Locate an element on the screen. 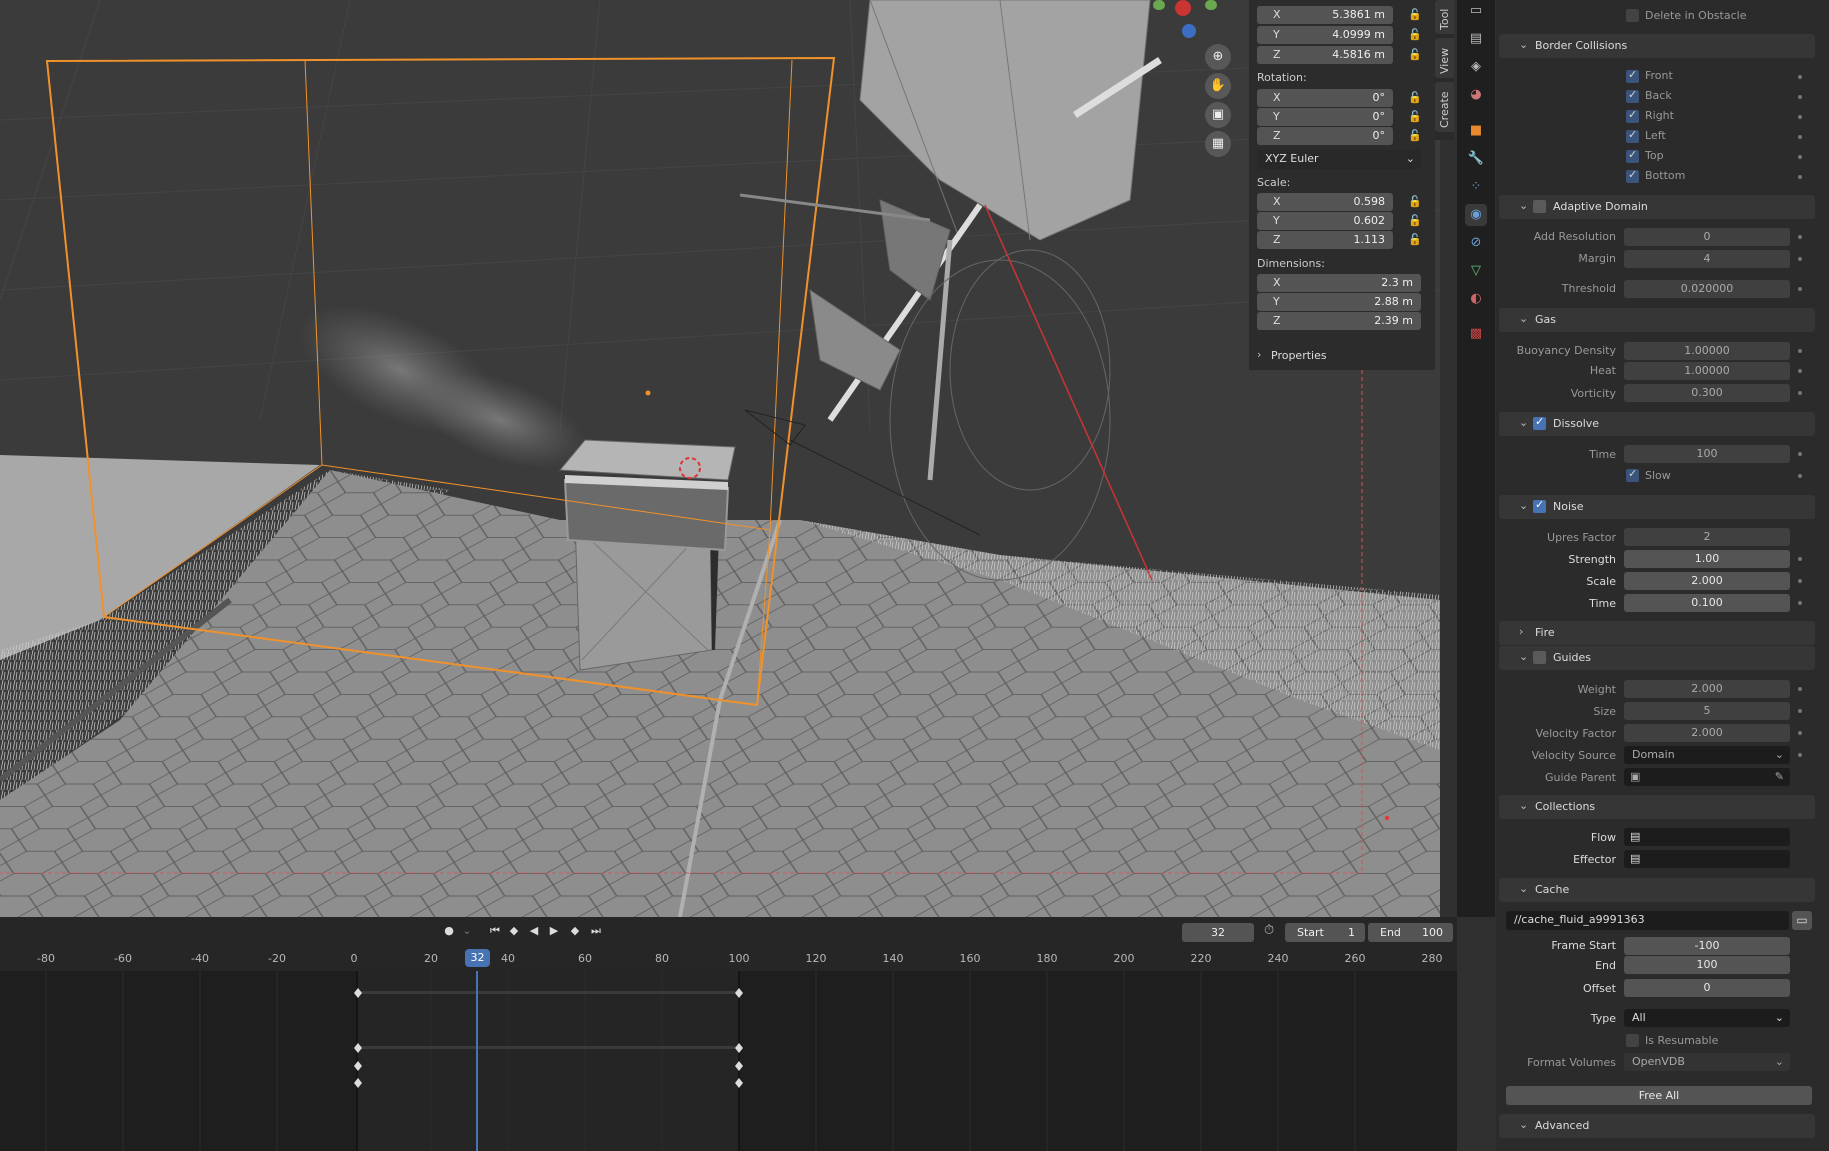 The height and width of the screenshot is (1151, 1829). play-icon: ▶ is located at coordinates (554, 932).